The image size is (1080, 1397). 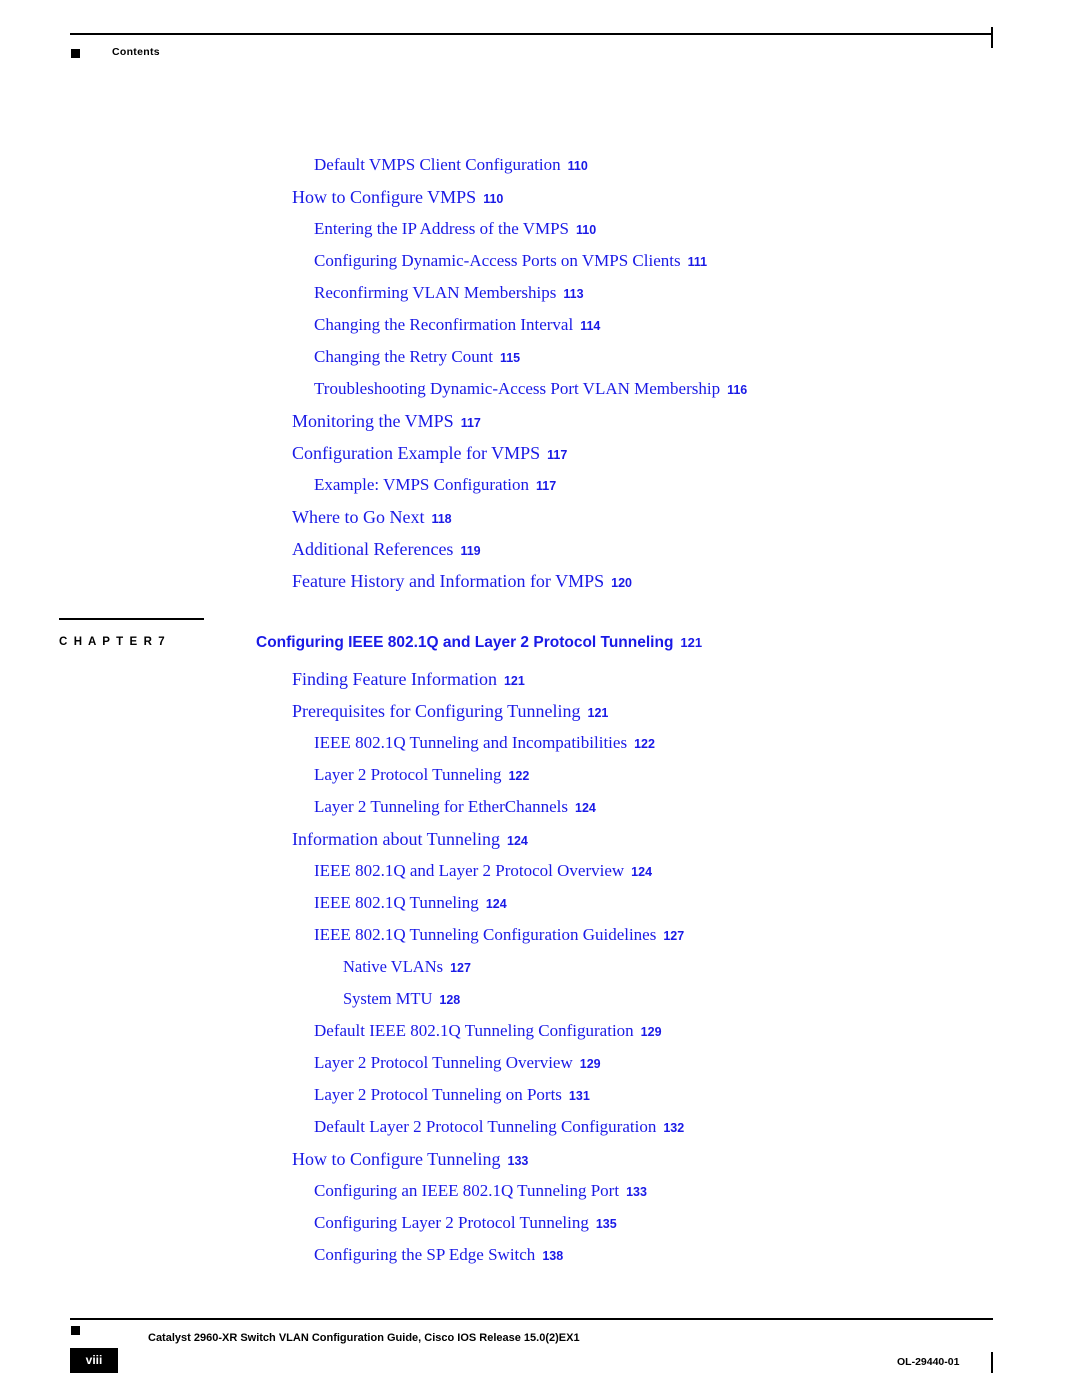 I want to click on toc-entry-page: 111, so click(x=697, y=262).